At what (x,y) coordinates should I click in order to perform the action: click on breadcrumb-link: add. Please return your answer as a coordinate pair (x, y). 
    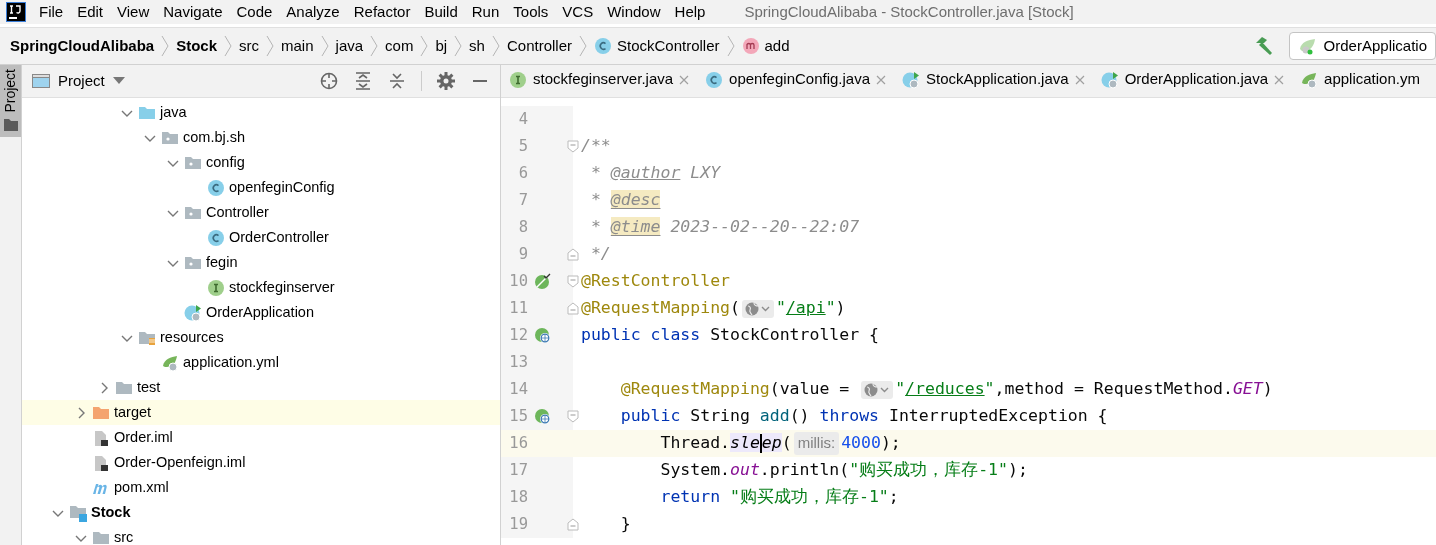
    Looking at the image, I should click on (765, 46).